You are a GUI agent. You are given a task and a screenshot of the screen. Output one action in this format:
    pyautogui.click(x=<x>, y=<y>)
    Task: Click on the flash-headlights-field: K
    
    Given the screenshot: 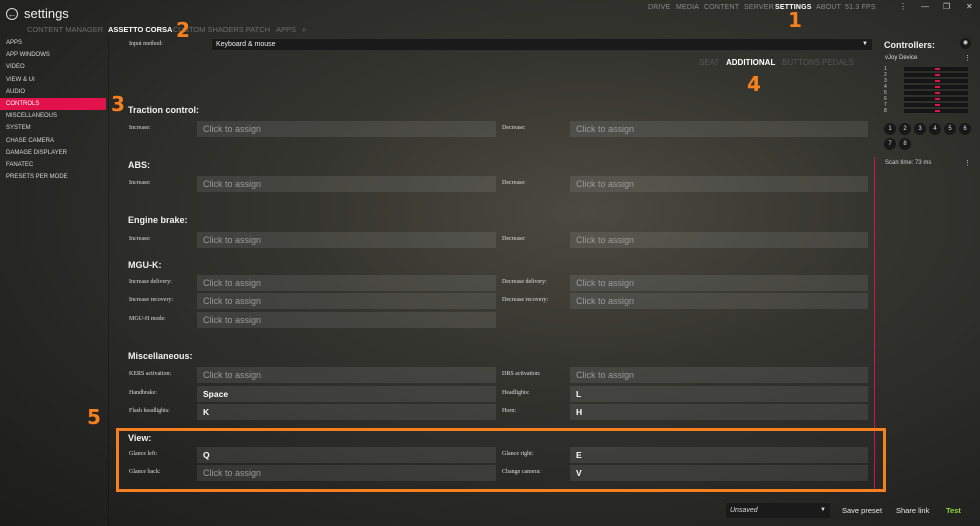 What is the action you would take?
    pyautogui.click(x=346, y=412)
    